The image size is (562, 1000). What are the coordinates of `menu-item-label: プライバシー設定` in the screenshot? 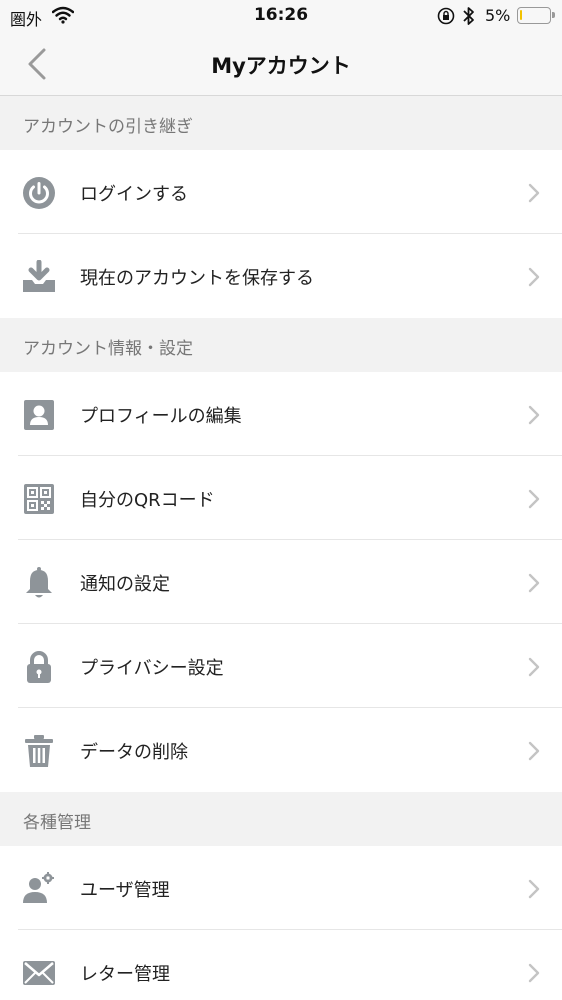 It's located at (152, 668).